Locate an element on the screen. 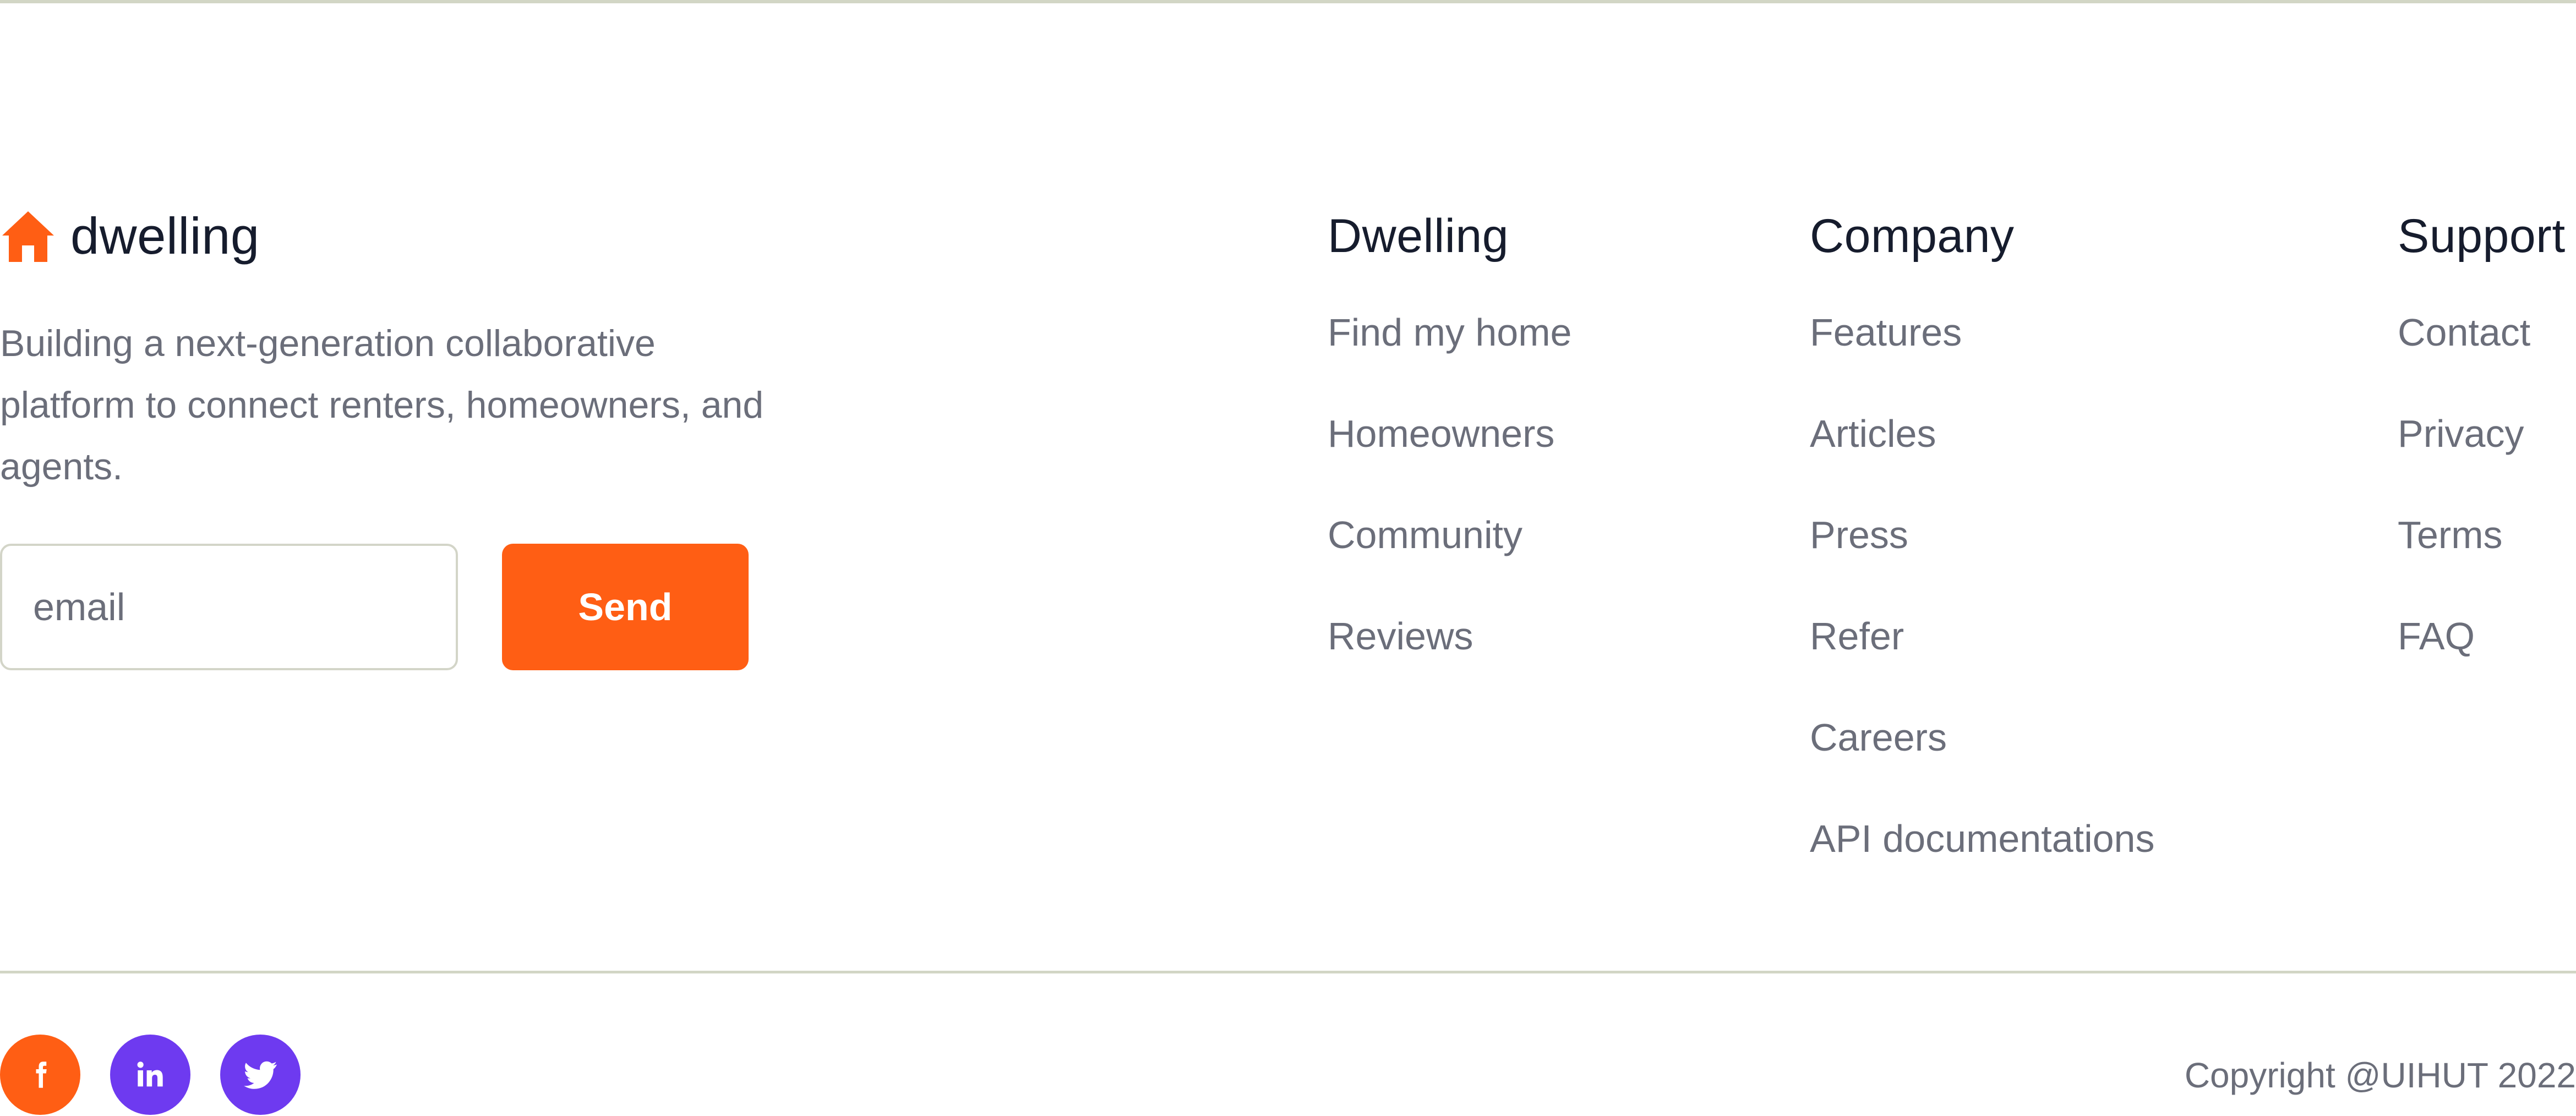  link-list: Contact Privacy Terms FAQ is located at coordinates (2482, 508).